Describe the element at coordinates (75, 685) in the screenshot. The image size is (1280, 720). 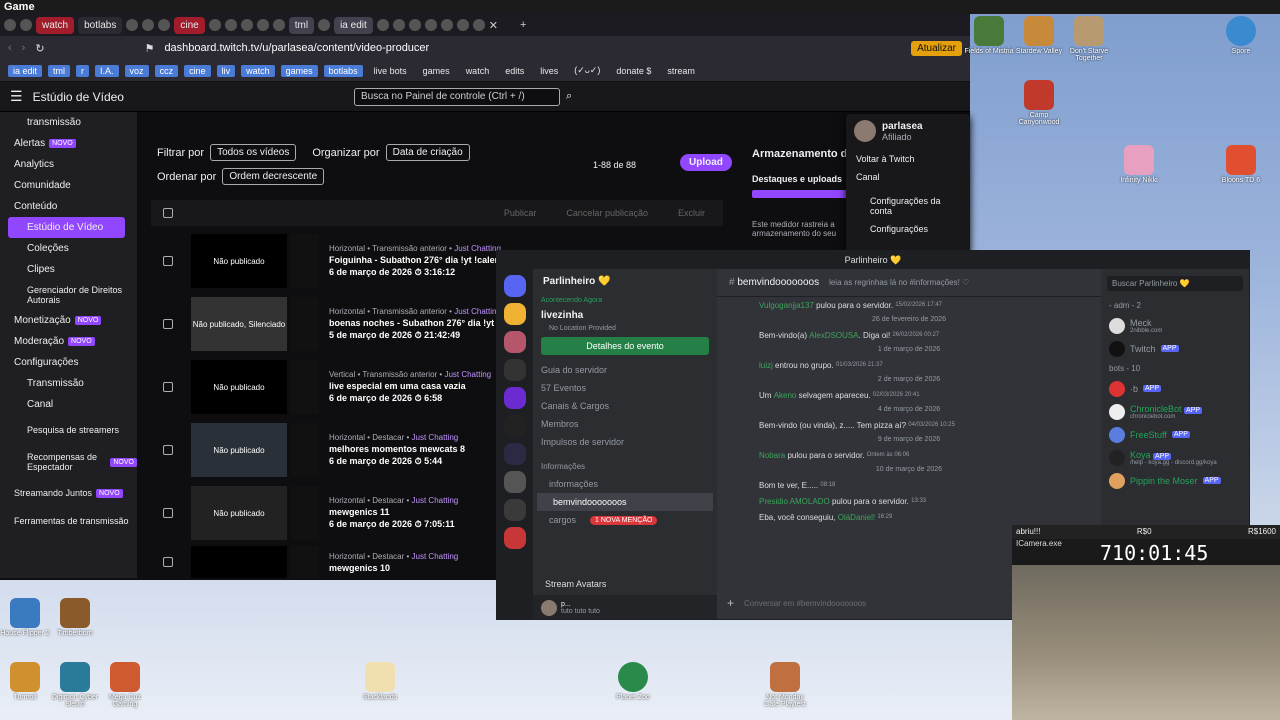
I see `desktop-icon-digimon: Digimon Cyber Sleuth` at that location.